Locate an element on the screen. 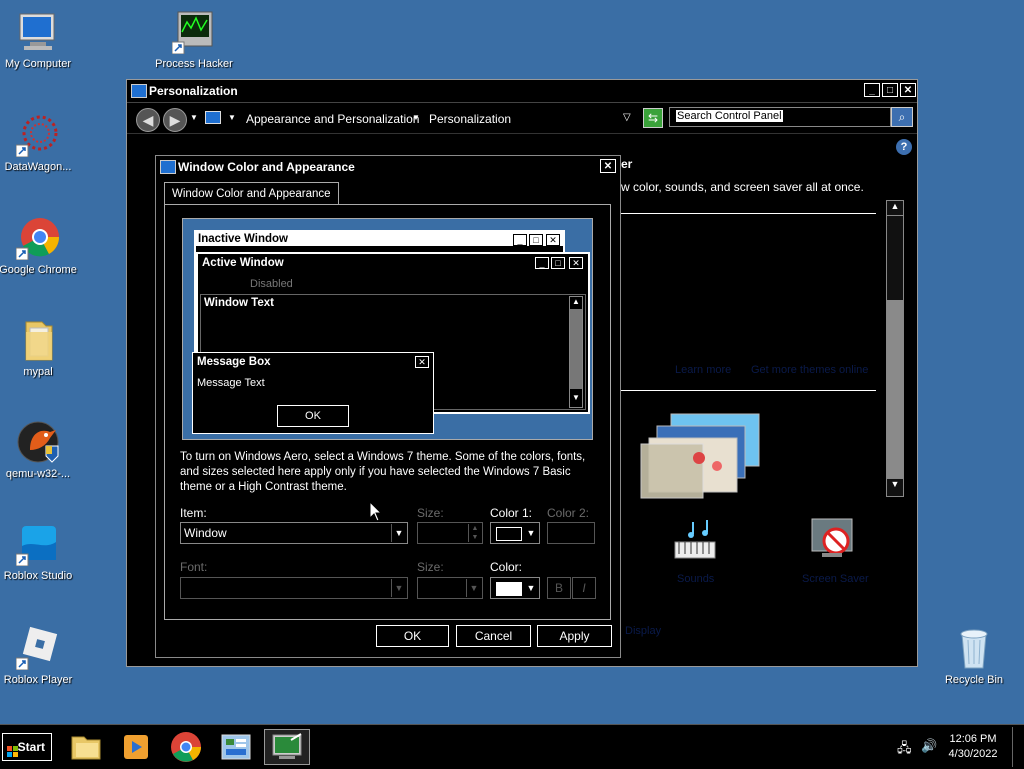  recycle-bin-icon is located at coordinates (974, 648).